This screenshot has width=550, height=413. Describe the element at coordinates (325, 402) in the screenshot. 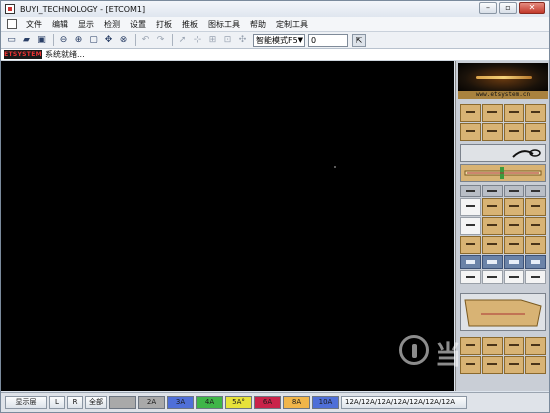

I see `layer-swatch: 10A` at that location.